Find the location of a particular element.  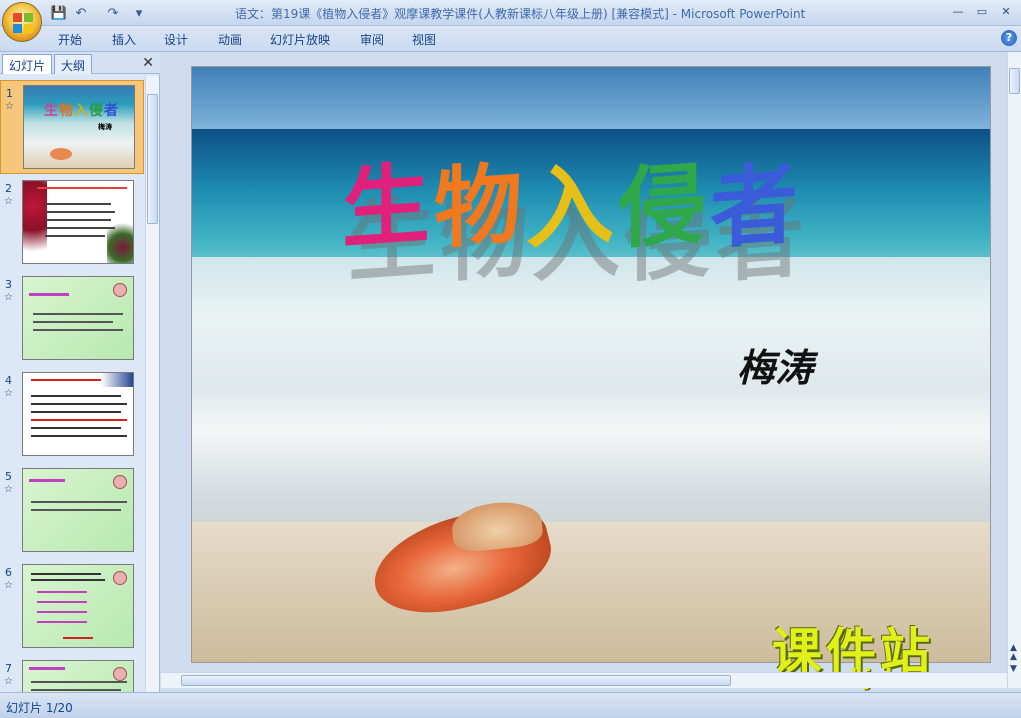

slide-thumbnail-5: 5 ☆ is located at coordinates (72, 511).